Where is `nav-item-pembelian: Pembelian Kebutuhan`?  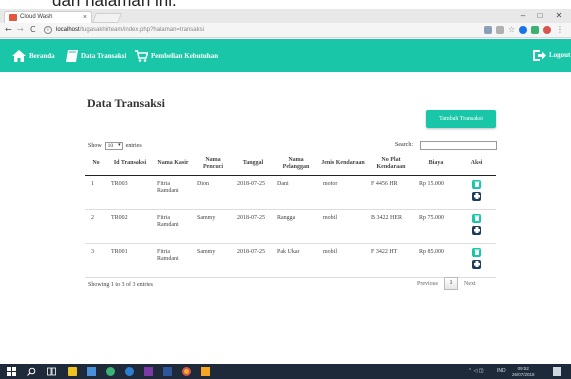
nav-item-pembelian: Pembelian Kebutuhan is located at coordinates (176, 56).